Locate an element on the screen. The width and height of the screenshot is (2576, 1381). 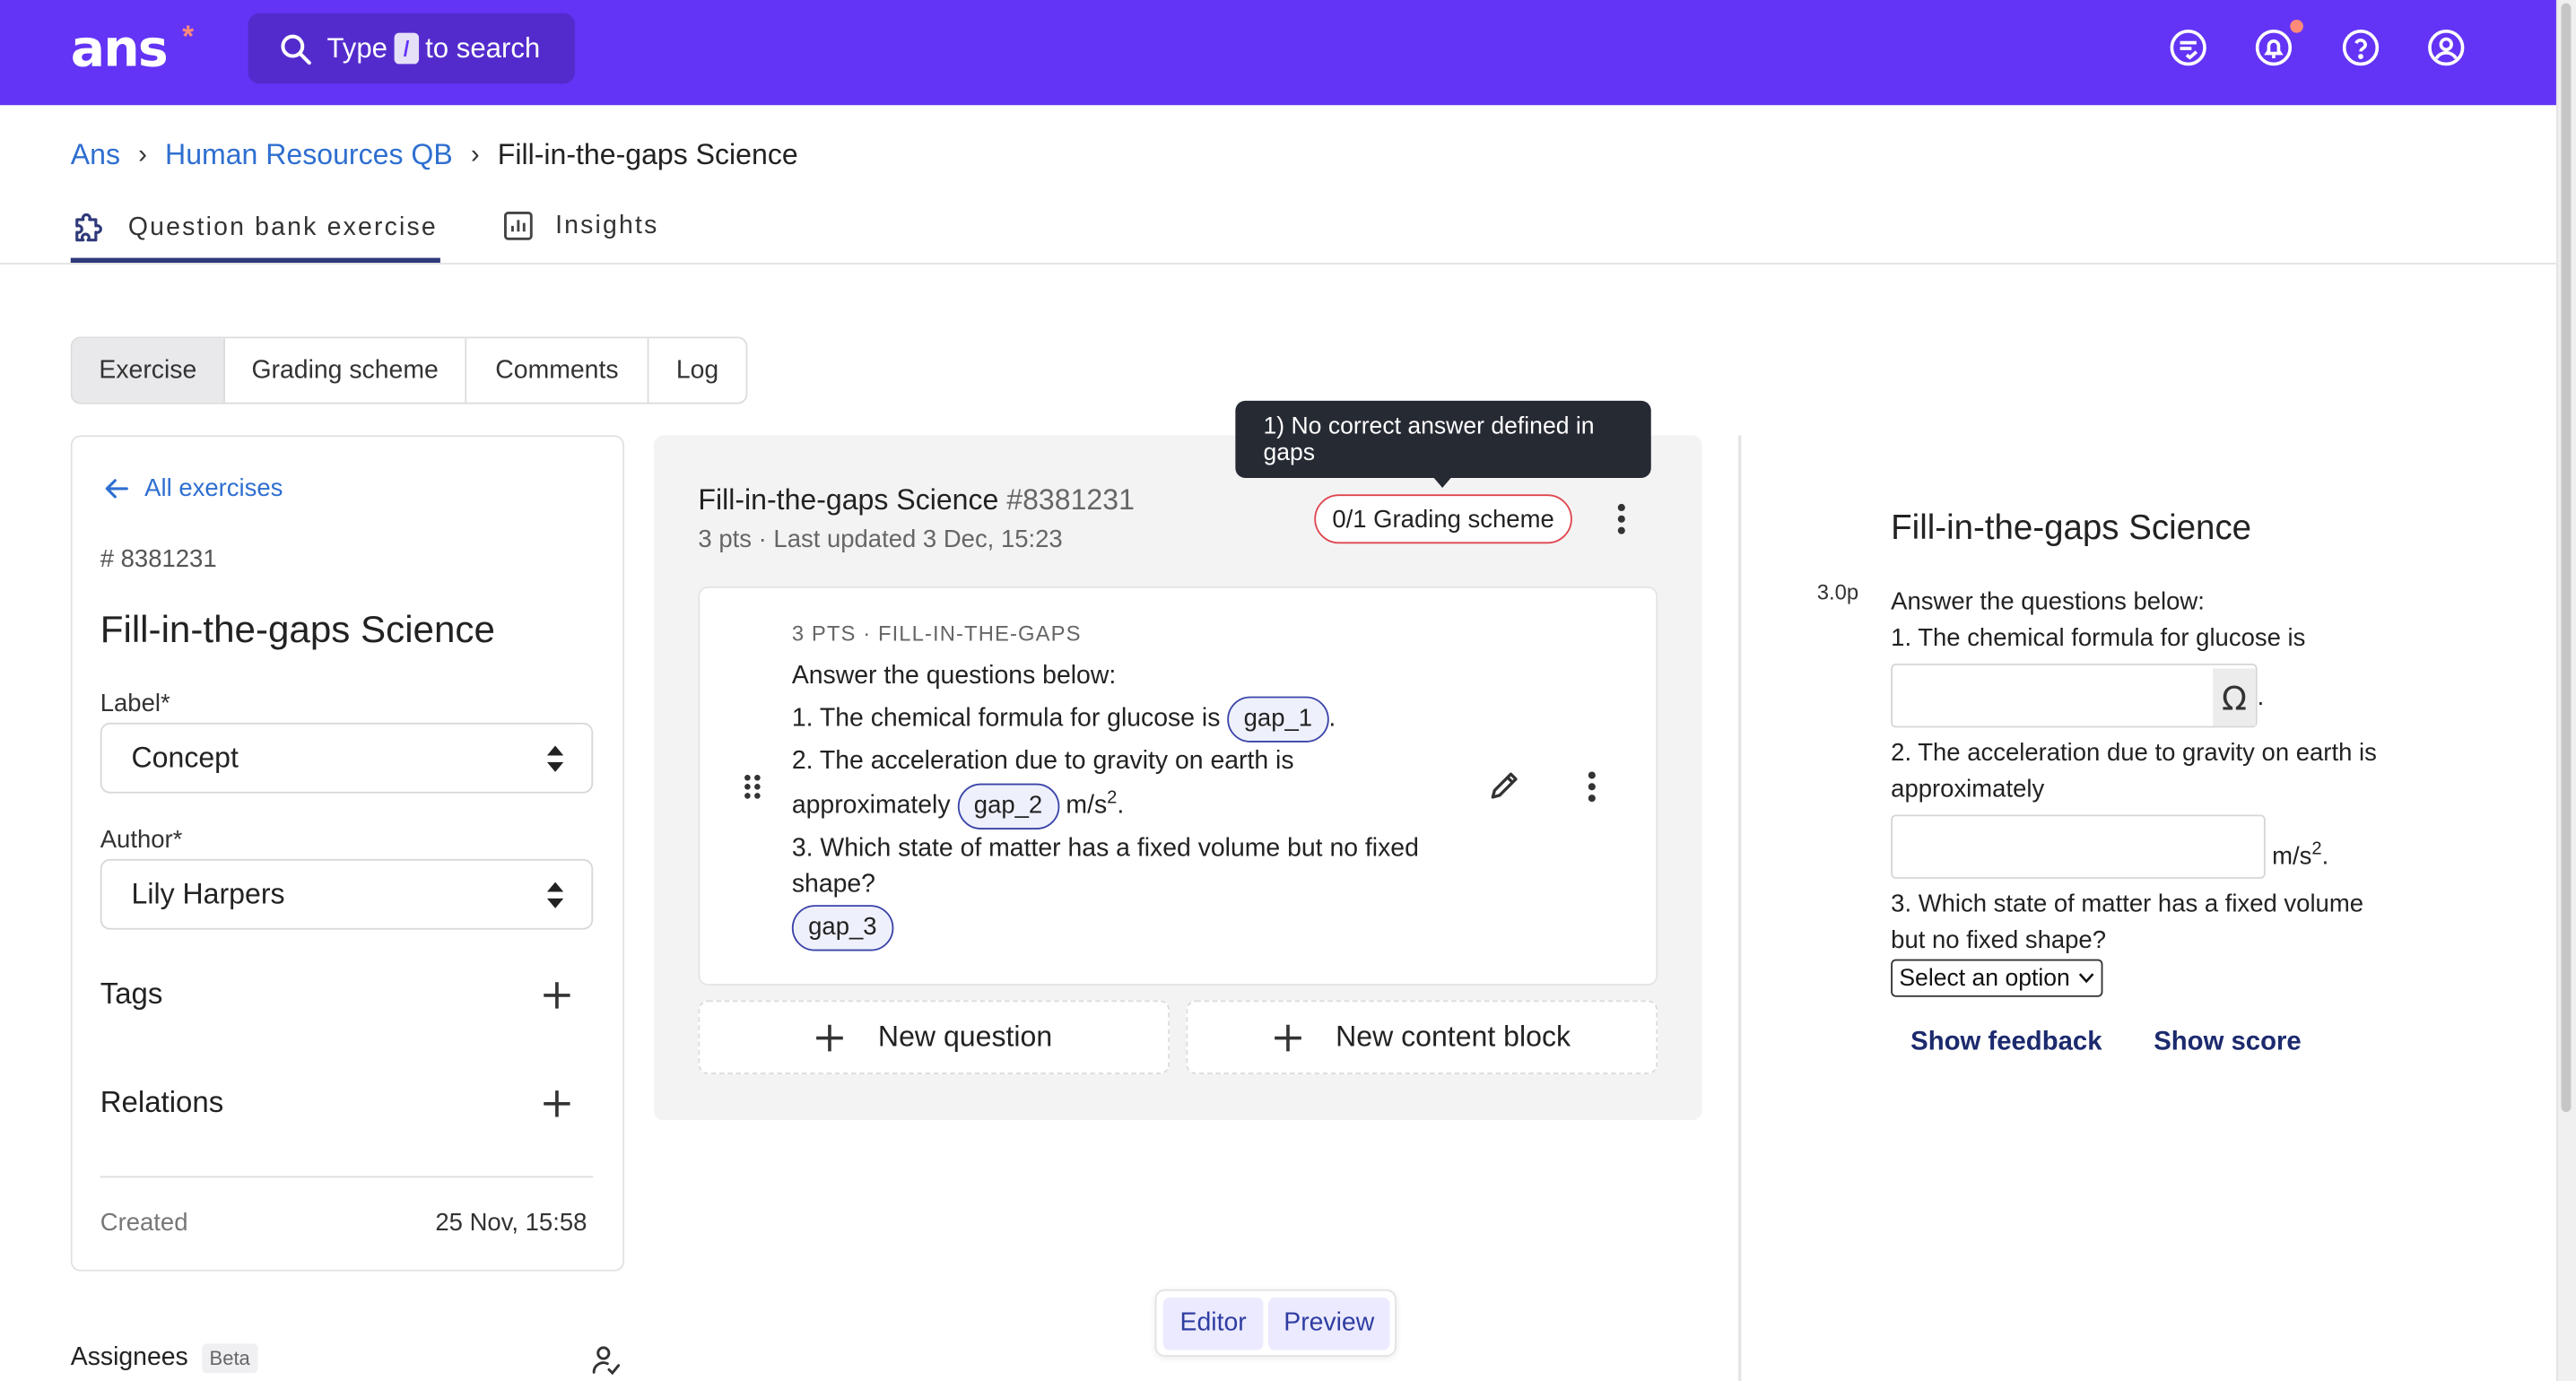
preview-unit-label: m/s is located at coordinates (2292, 856).